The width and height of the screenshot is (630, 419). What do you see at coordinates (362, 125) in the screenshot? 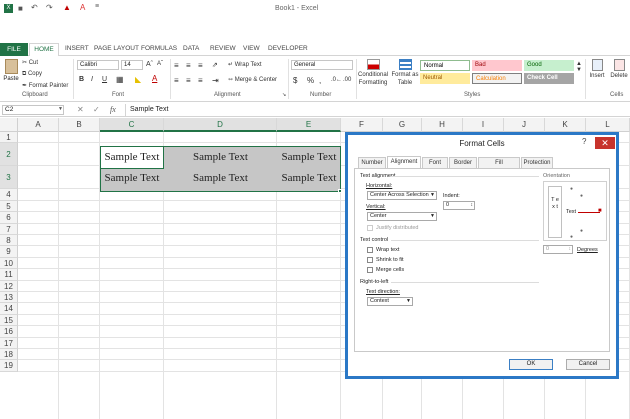
I see `column-header-f: F` at bounding box center [362, 125].